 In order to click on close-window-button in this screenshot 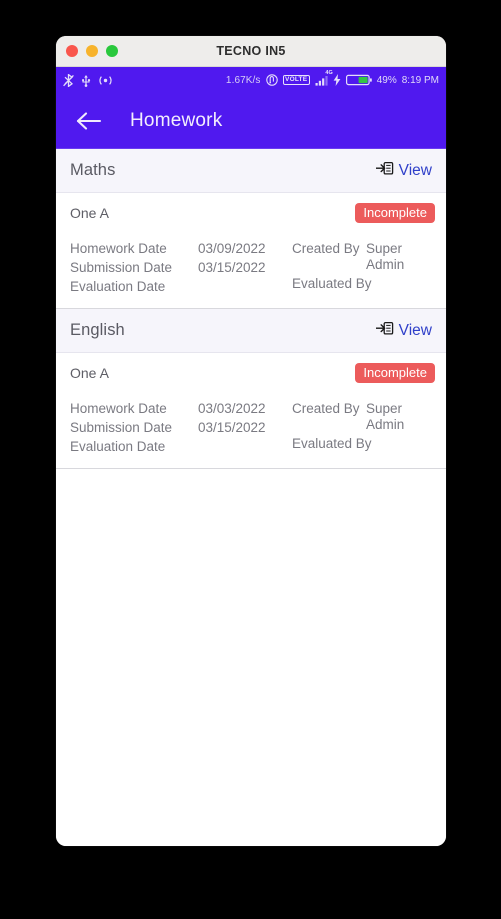, I will do `click(72, 51)`.